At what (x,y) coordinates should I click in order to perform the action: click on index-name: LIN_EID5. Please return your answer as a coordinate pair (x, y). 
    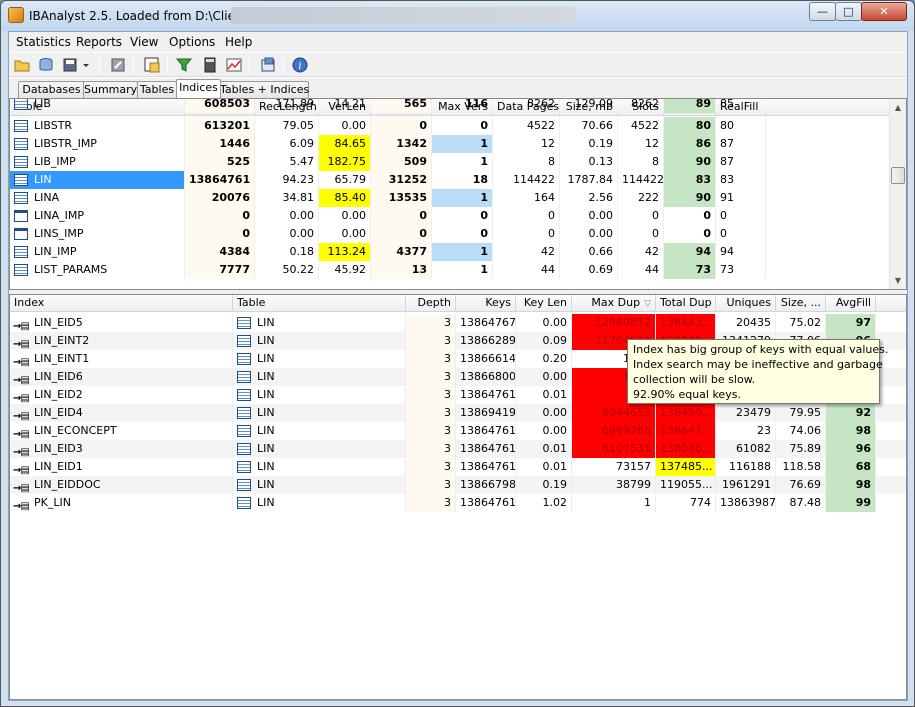
    Looking at the image, I should click on (58, 322).